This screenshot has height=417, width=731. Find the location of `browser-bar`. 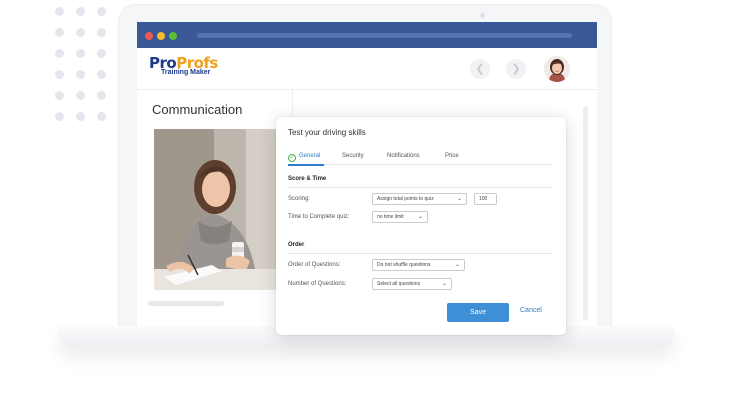

browser-bar is located at coordinates (367, 35).